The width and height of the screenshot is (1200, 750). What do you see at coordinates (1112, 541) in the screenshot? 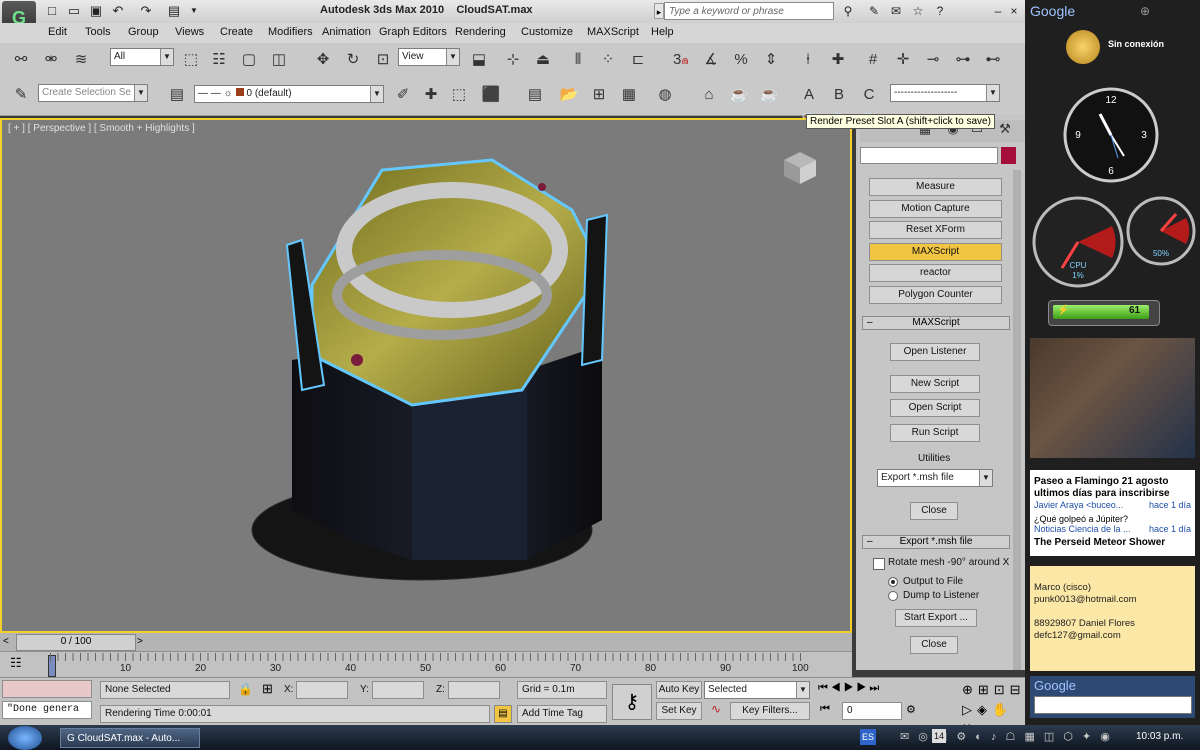
I see `feed-item-title: The Perseid Meteor Shower` at bounding box center [1112, 541].